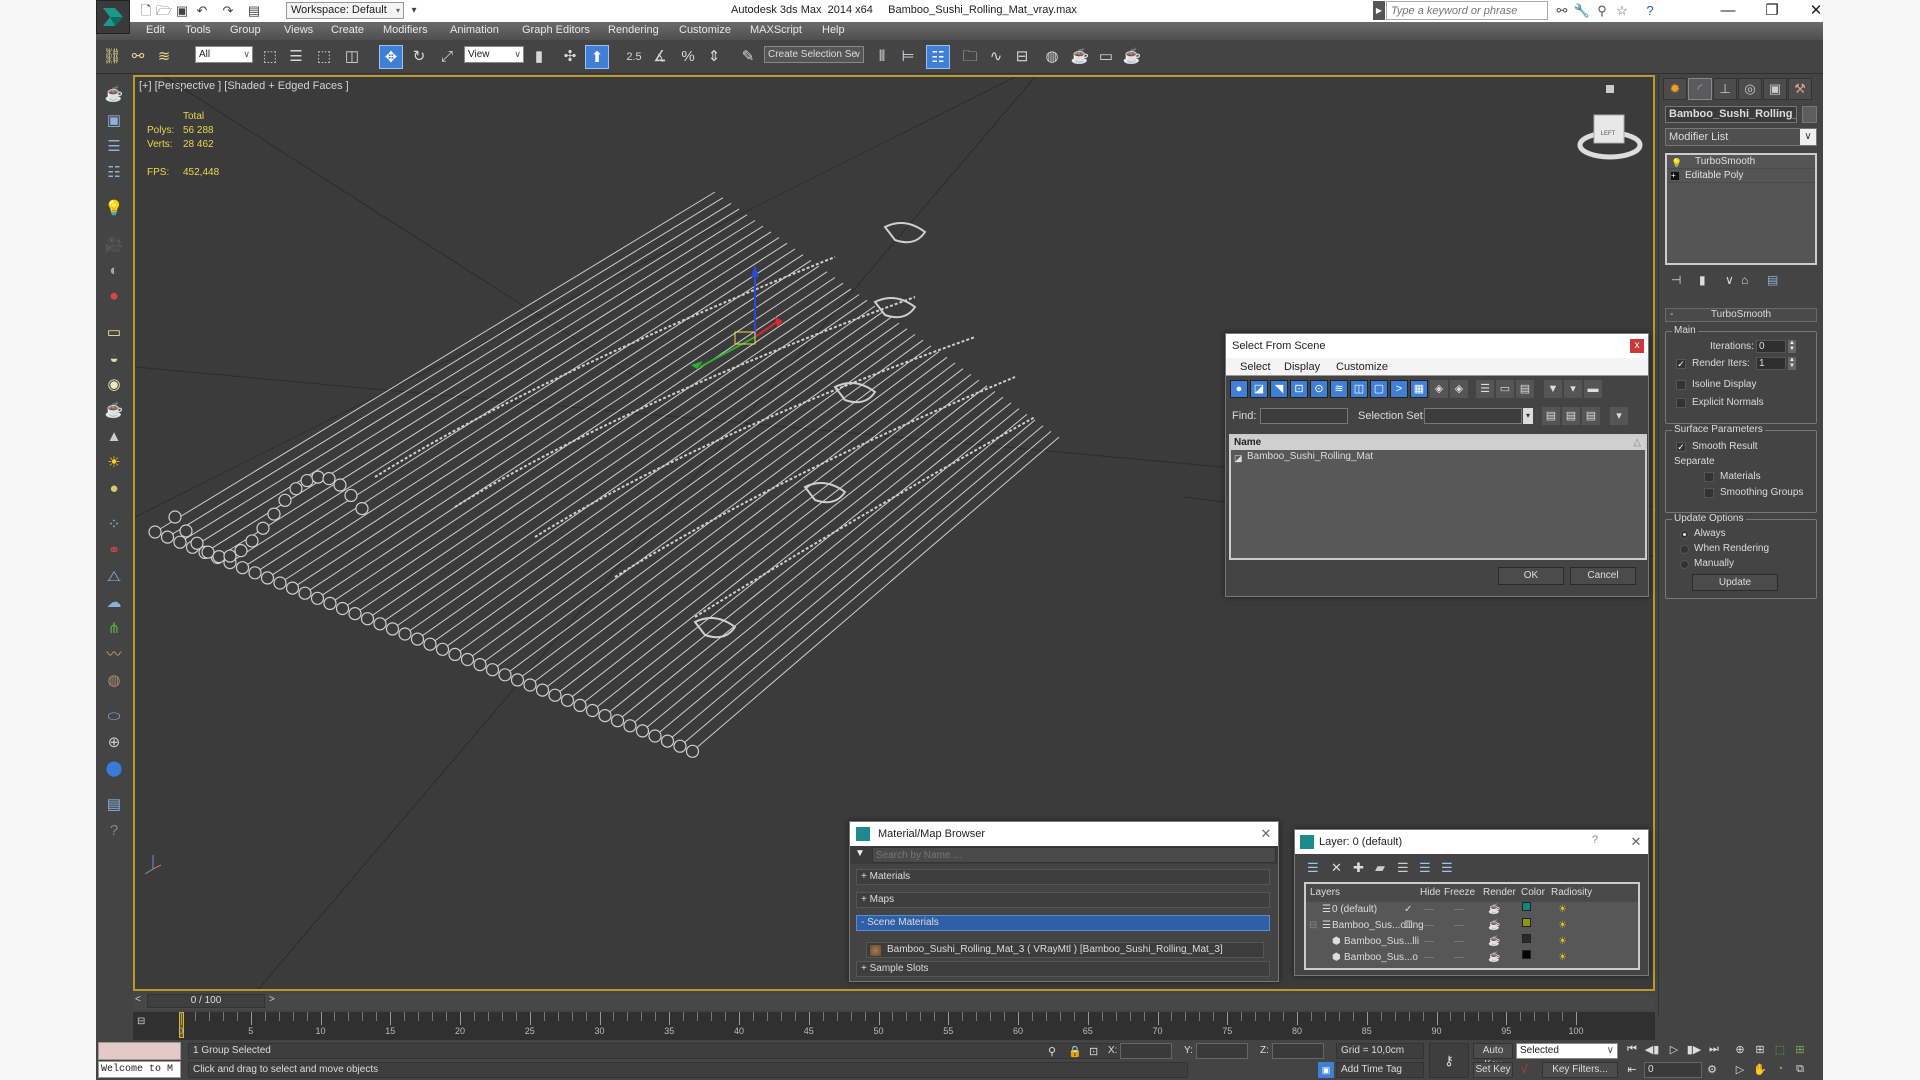 The image size is (1920, 1080). I want to click on star-icon: ☆, so click(1622, 11).